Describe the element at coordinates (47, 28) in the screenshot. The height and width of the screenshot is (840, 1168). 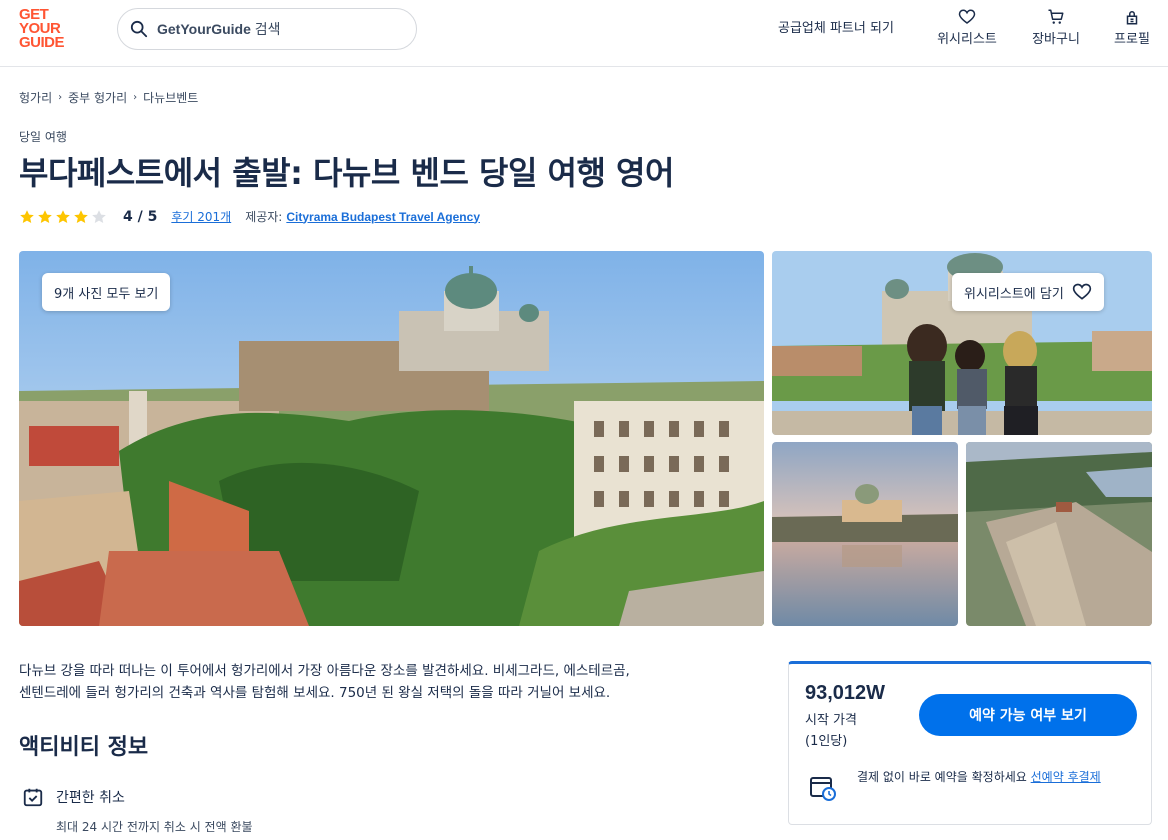
I see `getyourguide-logo: GET YOUR GUIDE` at that location.